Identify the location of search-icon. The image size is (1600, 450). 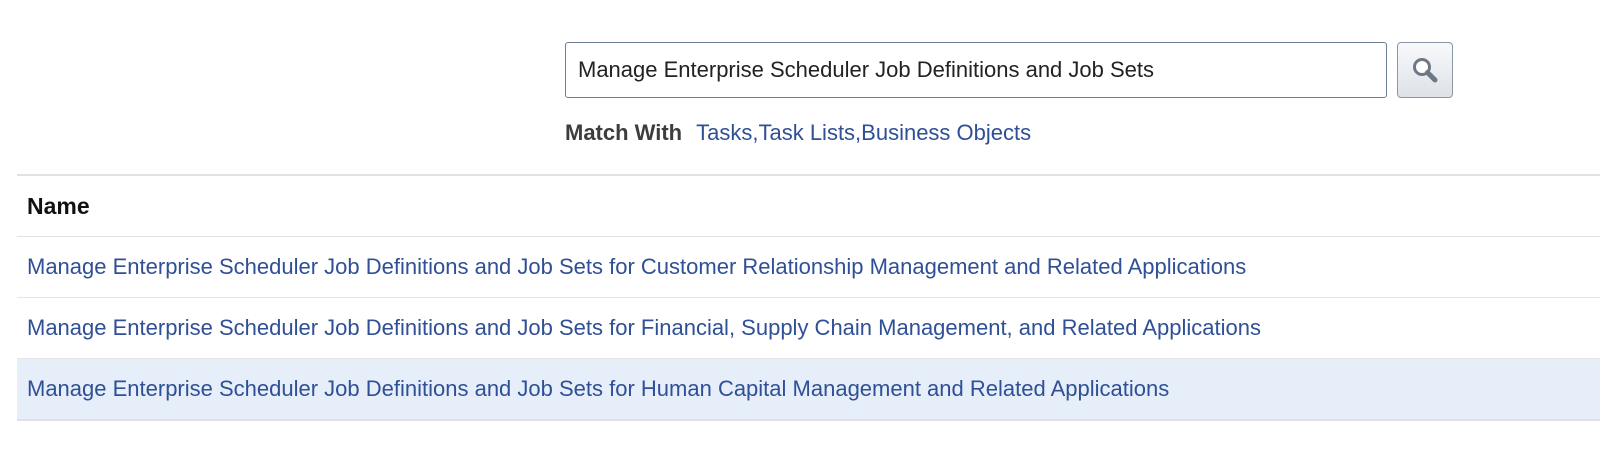
(1425, 70).